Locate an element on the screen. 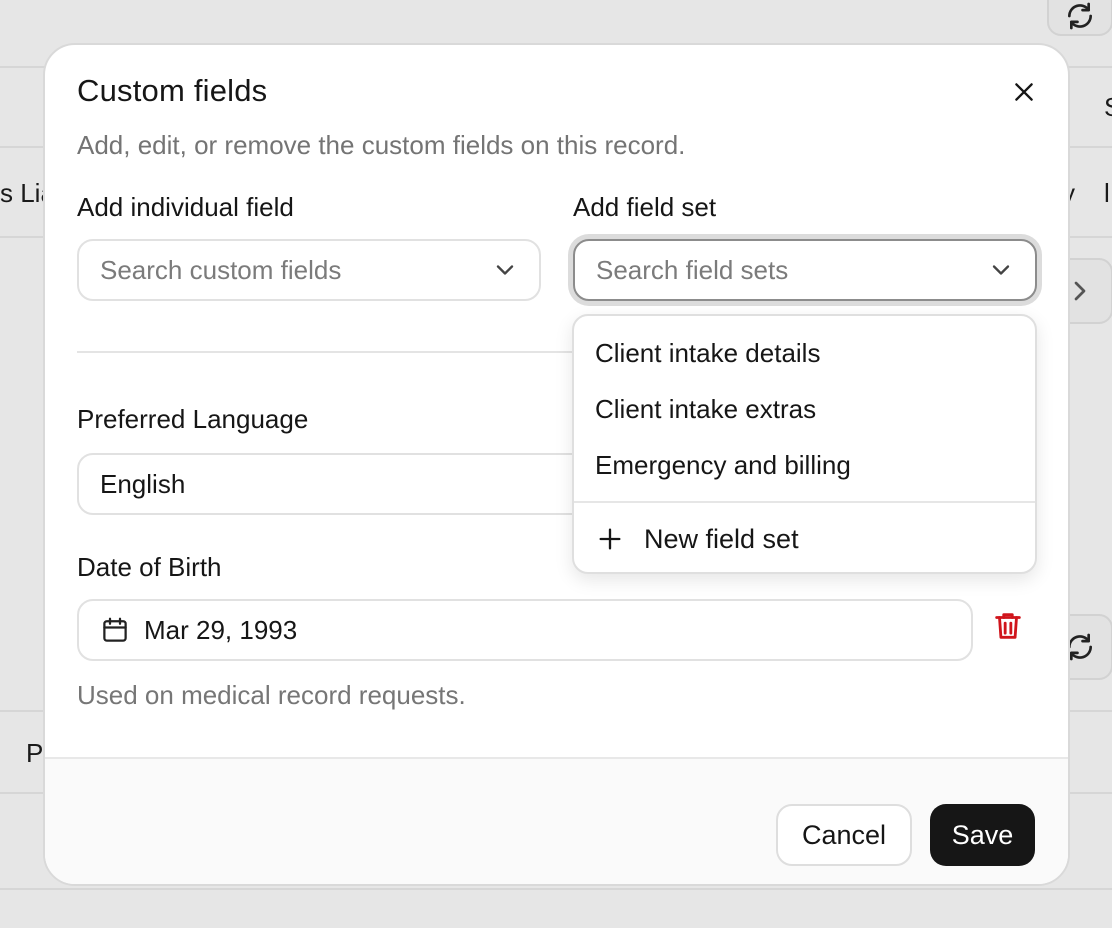  dialog-title: Custom fields is located at coordinates (172, 90).